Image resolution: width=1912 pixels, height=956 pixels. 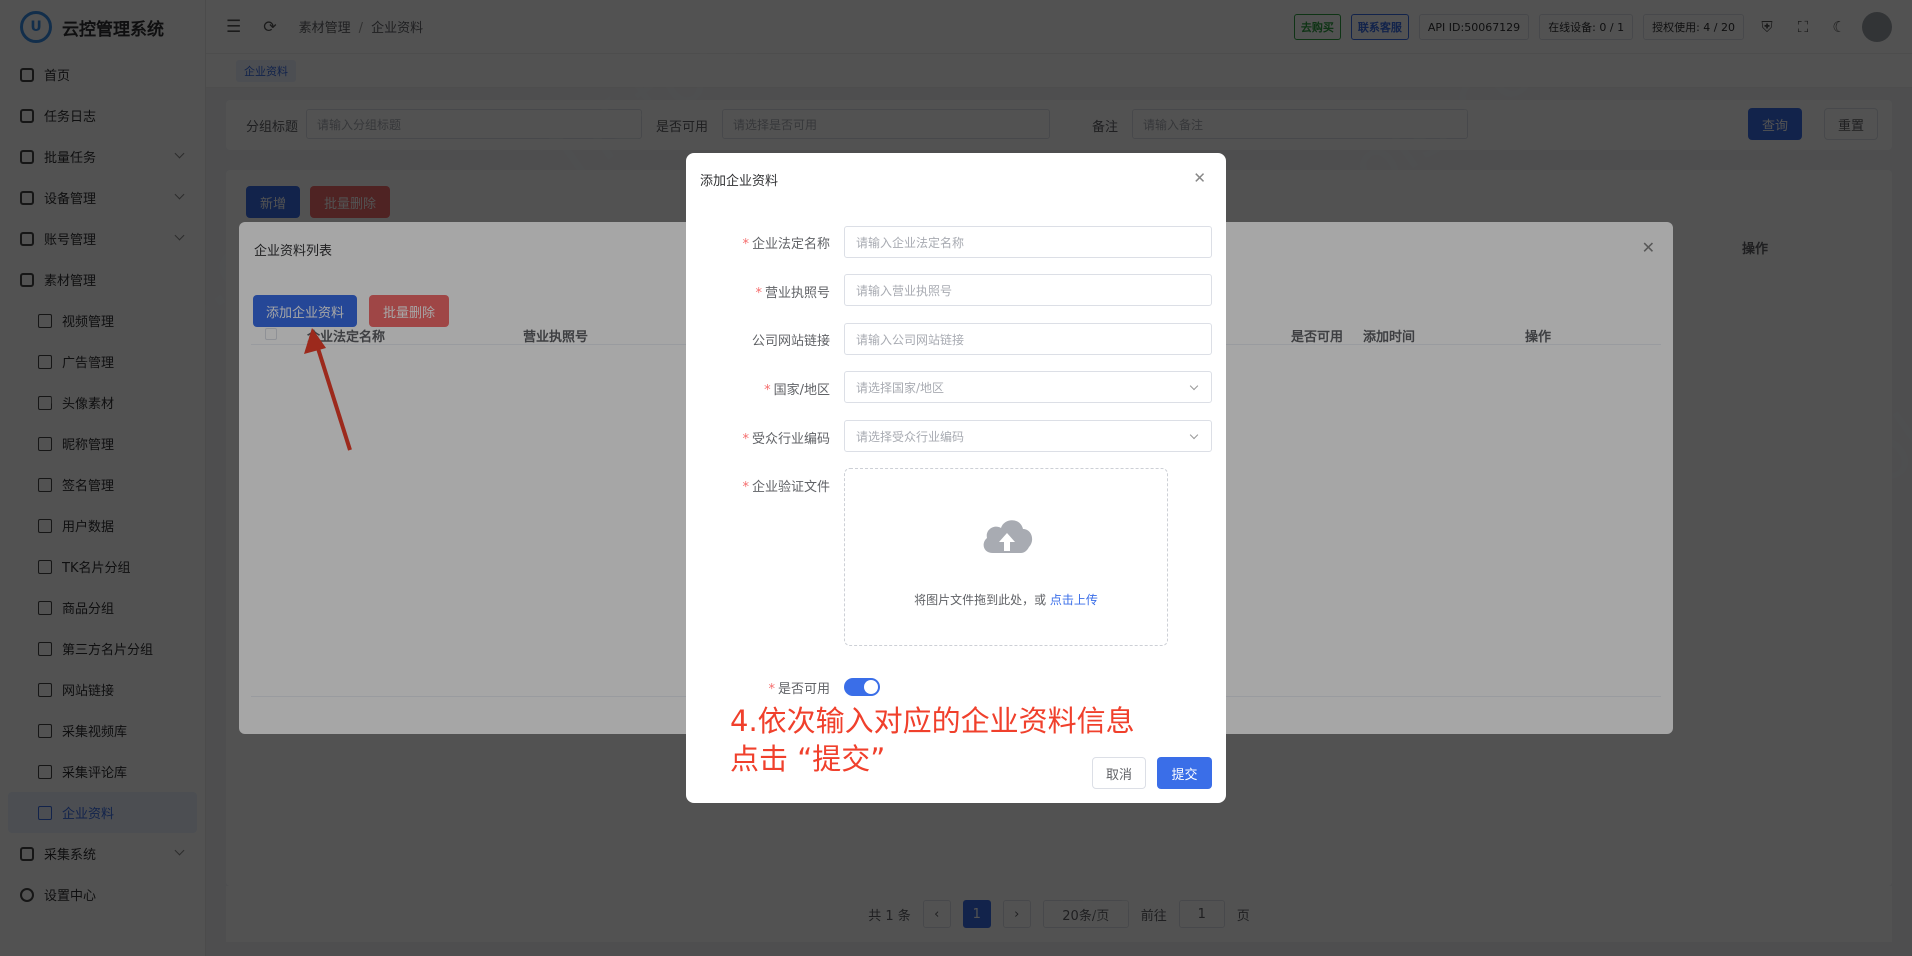 I want to click on country-select: 请选择国家/地区, so click(x=1028, y=387).